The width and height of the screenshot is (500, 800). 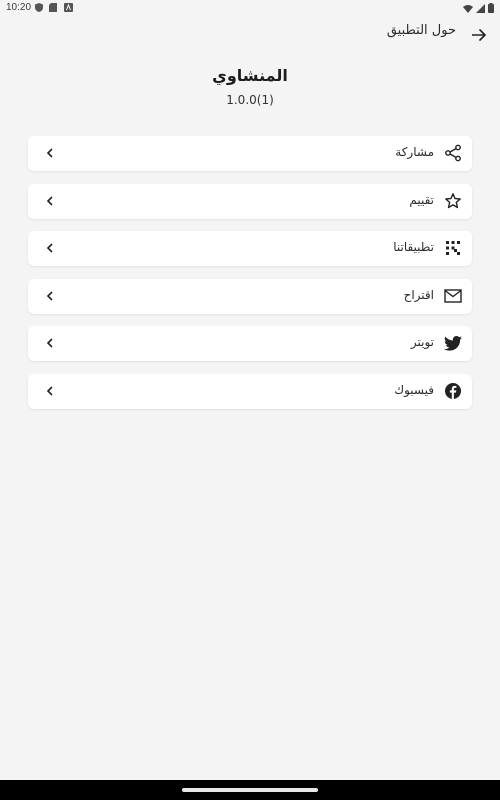 I want to click on facebook-icon, so click(x=453, y=391).